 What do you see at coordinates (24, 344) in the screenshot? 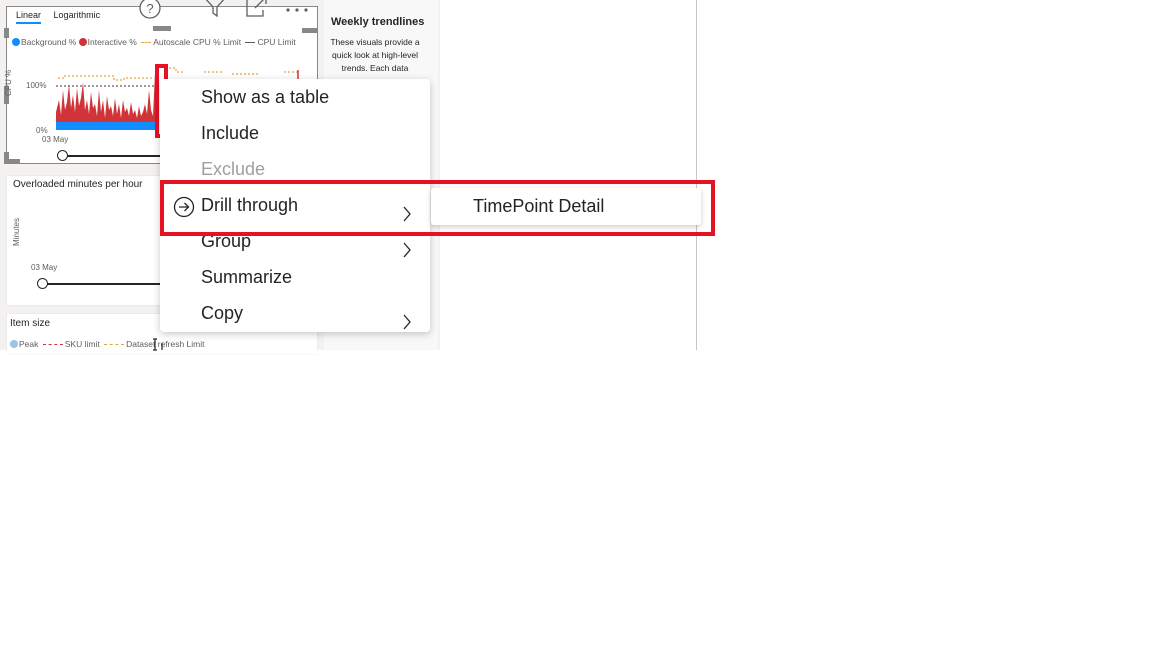
I see `legend-item-peak: Peak` at bounding box center [24, 344].